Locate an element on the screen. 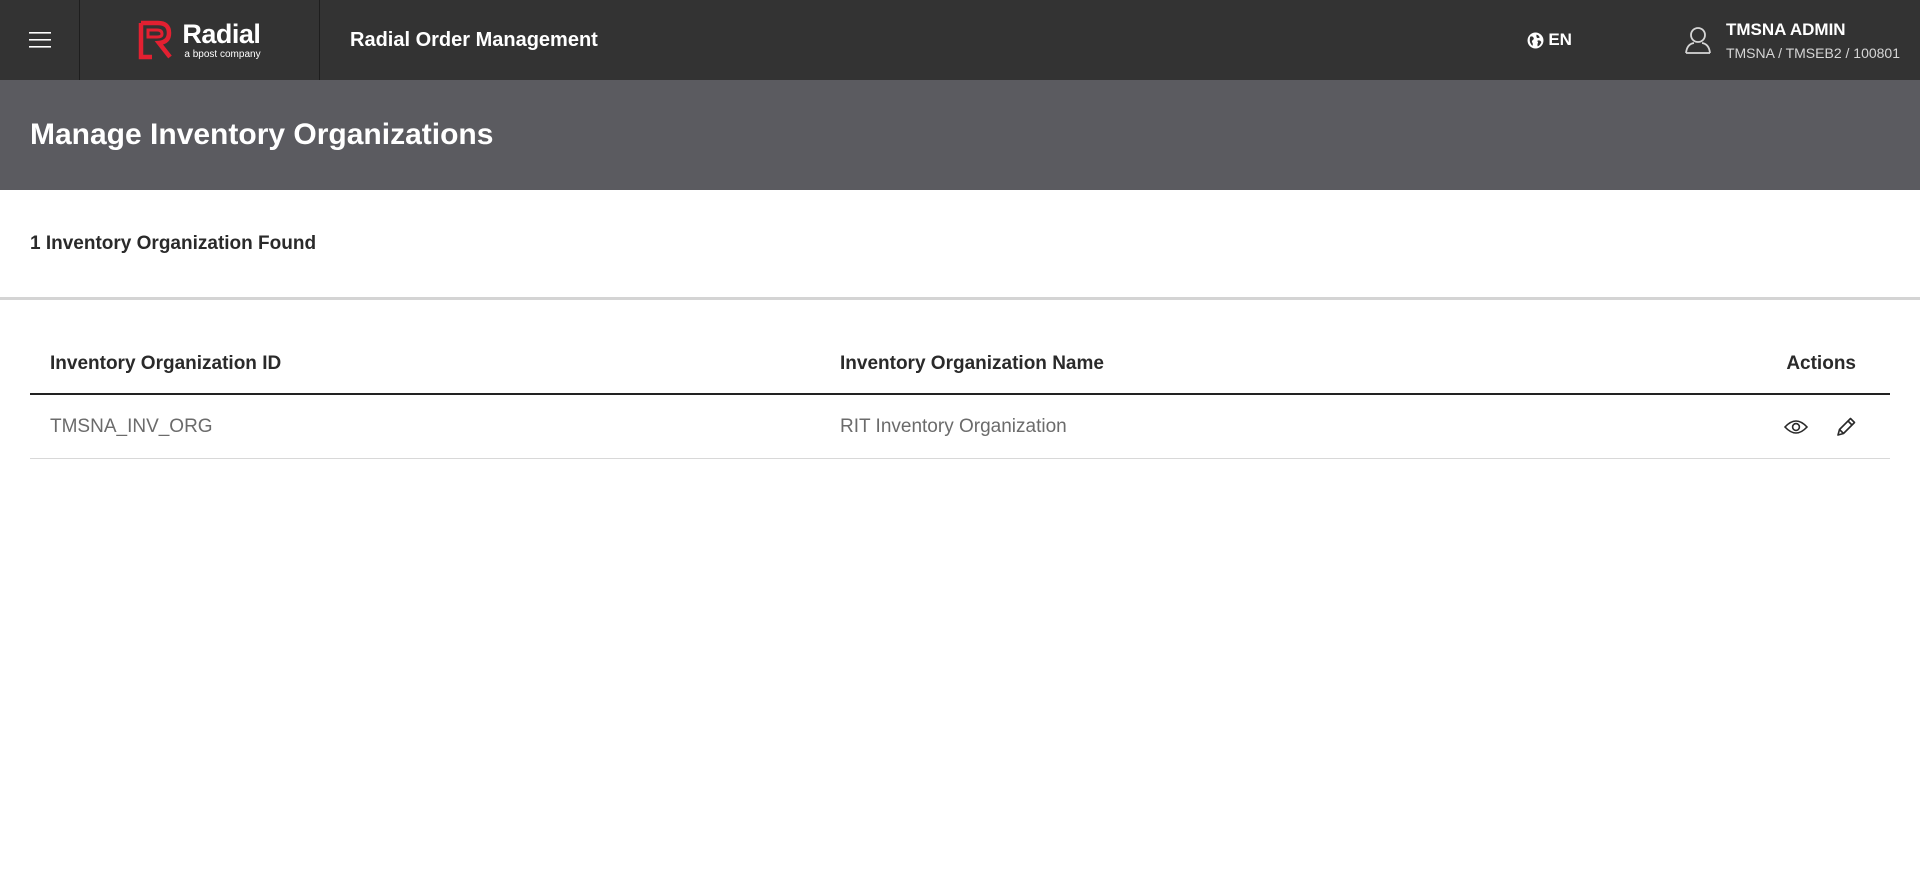  menu-button is located at coordinates (40, 40).